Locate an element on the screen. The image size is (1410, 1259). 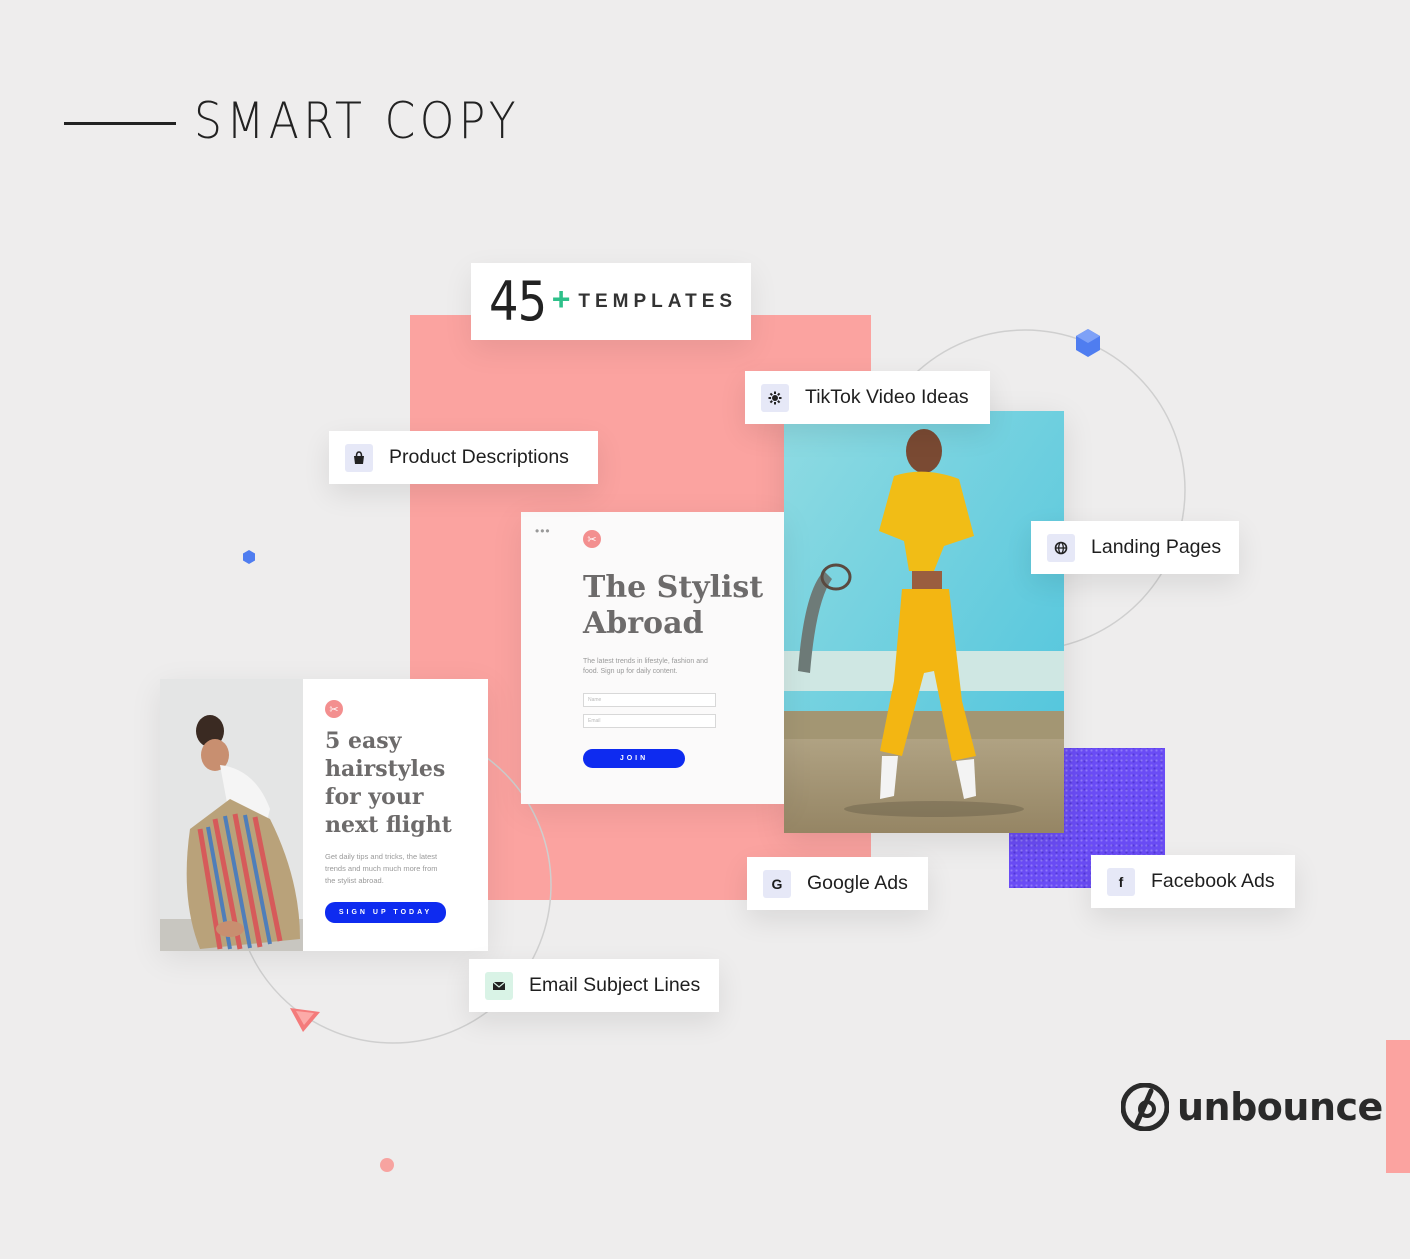
join-button: JOIN is located at coordinates (634, 758).